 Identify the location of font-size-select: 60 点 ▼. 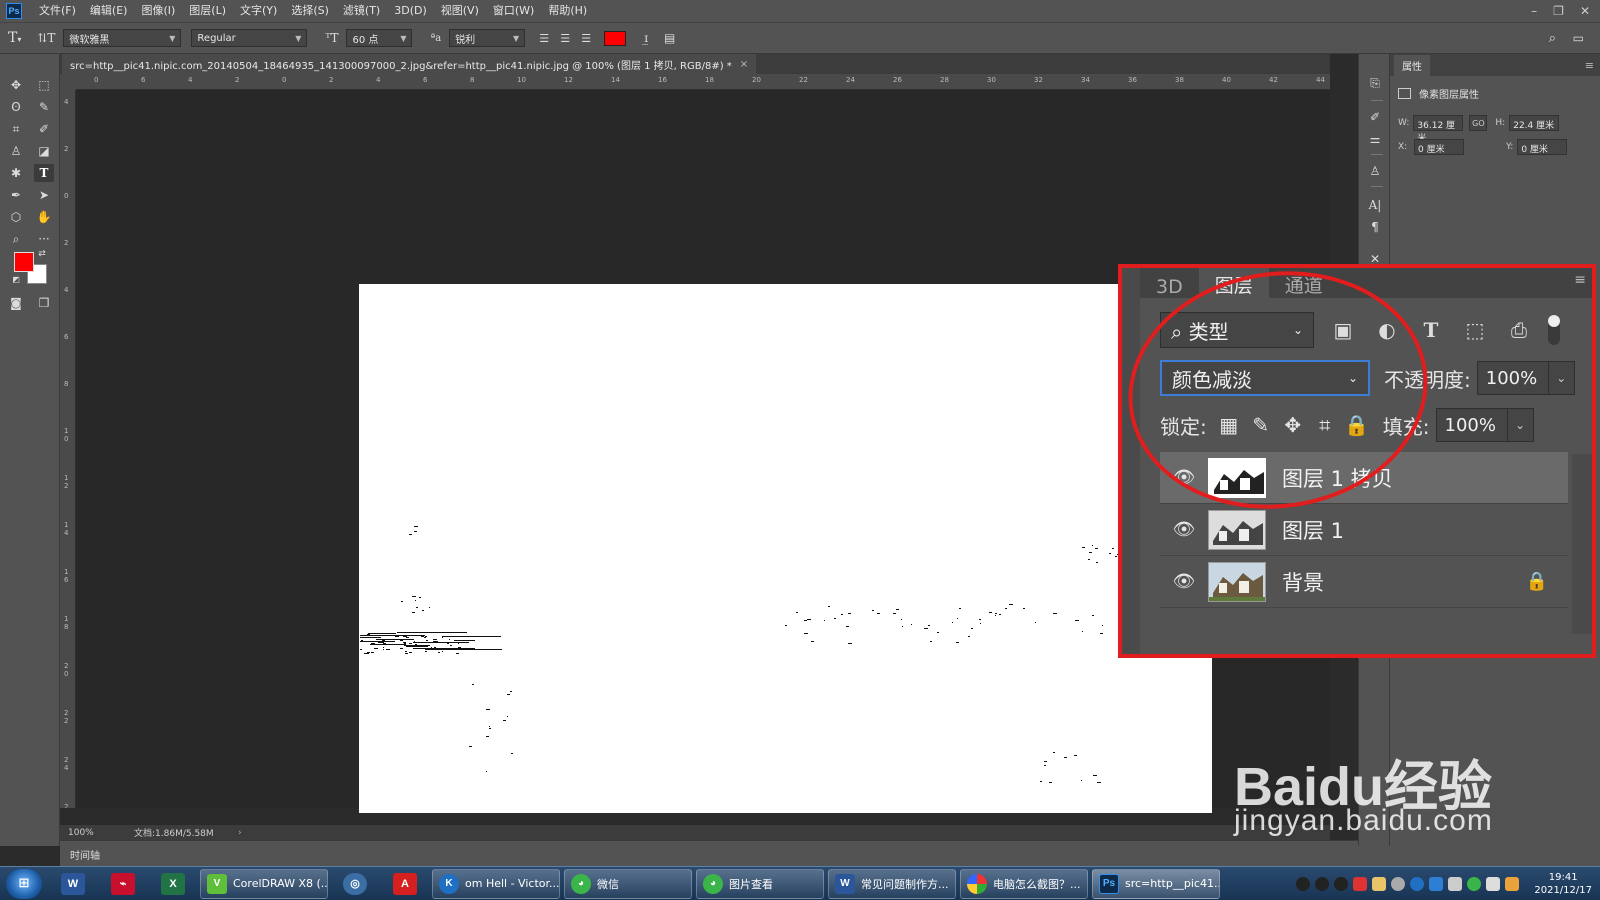
(379, 38).